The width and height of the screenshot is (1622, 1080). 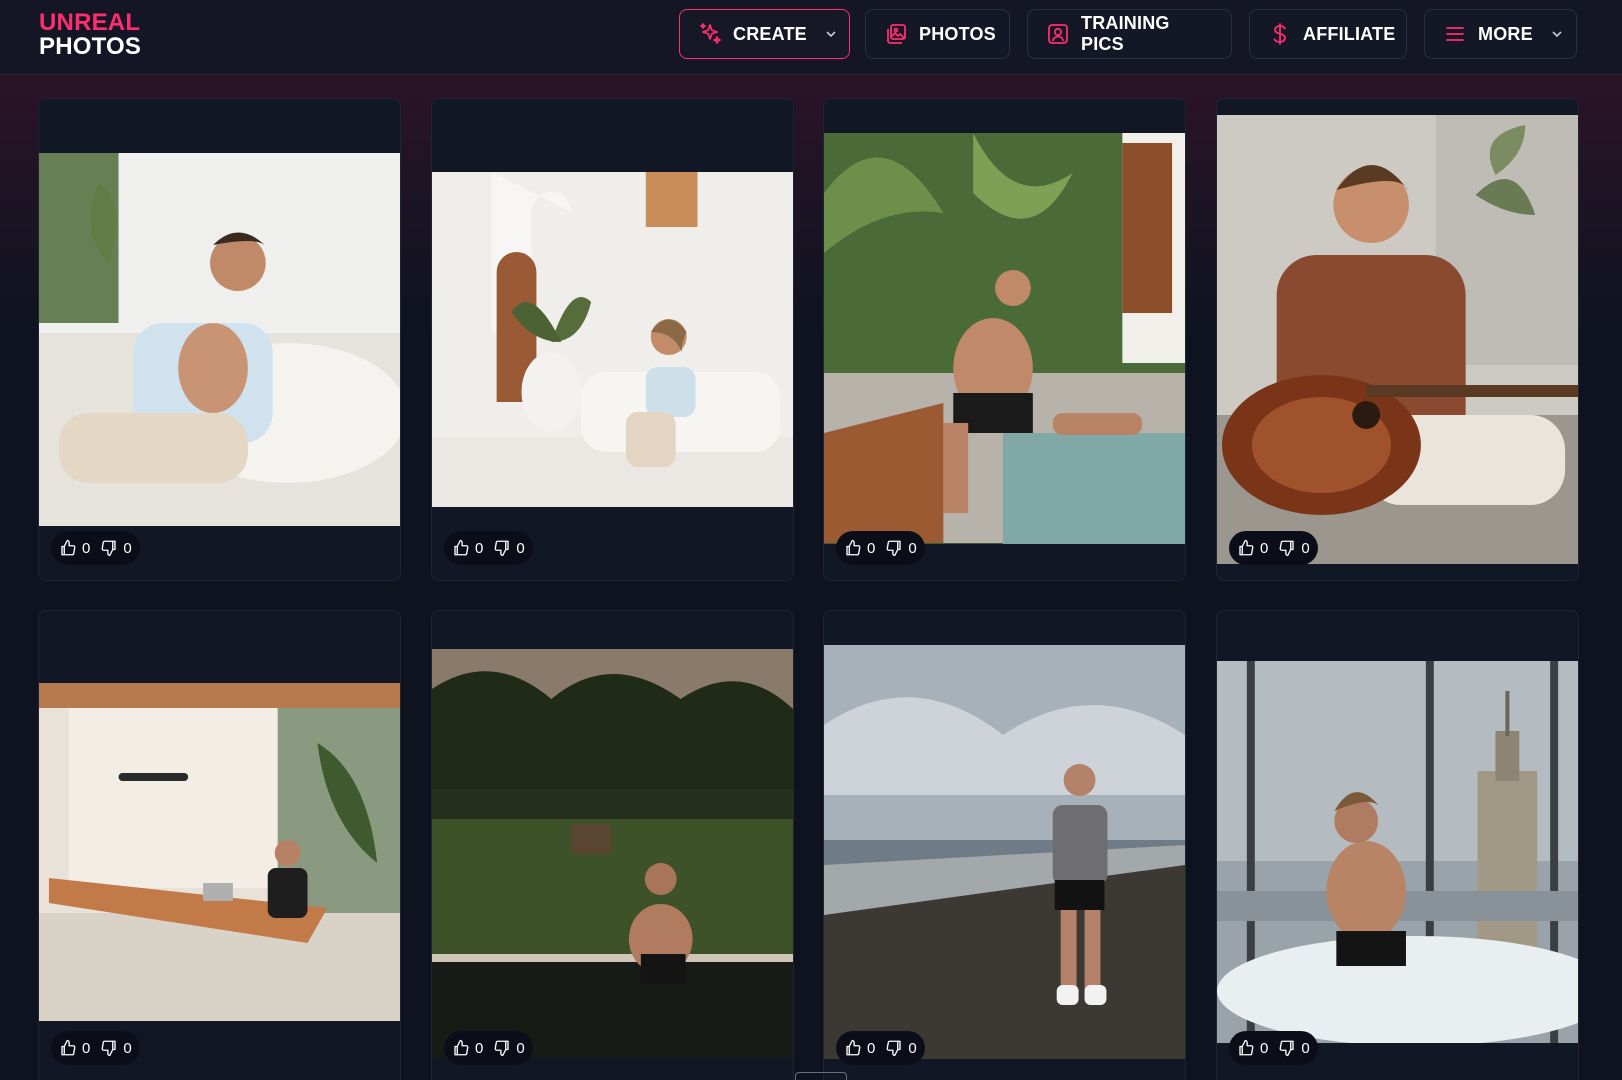 What do you see at coordinates (1279, 34) in the screenshot?
I see `dollar-icon` at bounding box center [1279, 34].